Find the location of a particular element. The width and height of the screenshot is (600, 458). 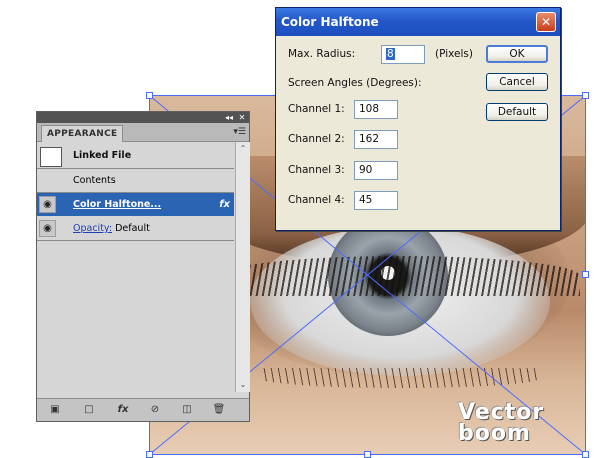

divider is located at coordinates (135, 240).